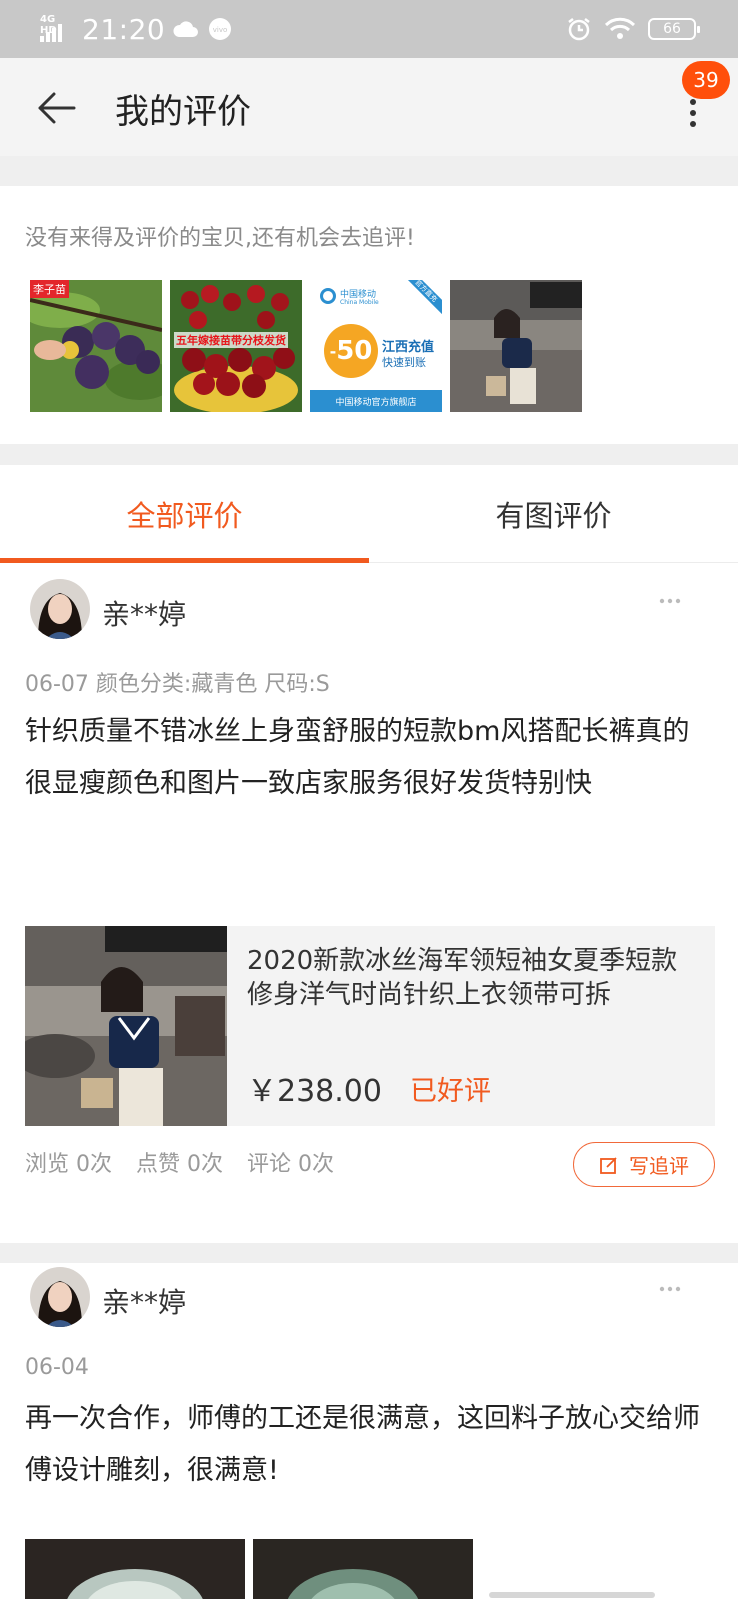 The height and width of the screenshot is (1600, 738). What do you see at coordinates (516, 346) in the screenshot?
I see `pending-item-top` at bounding box center [516, 346].